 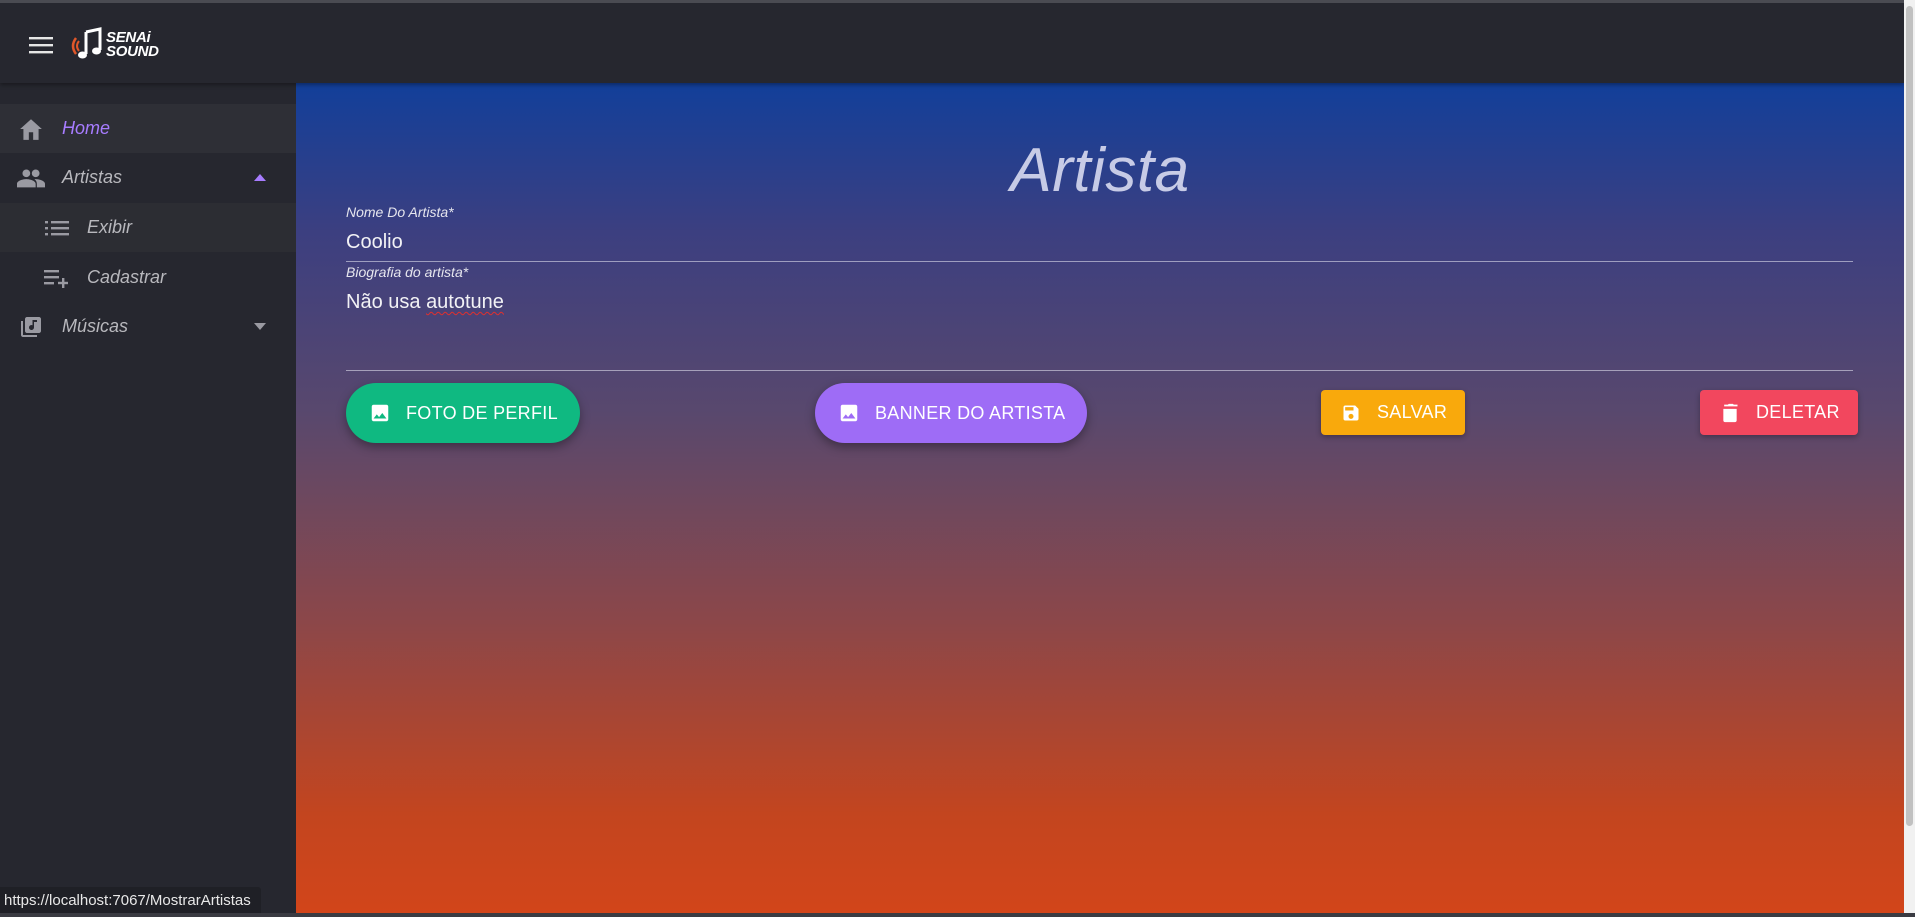 What do you see at coordinates (1798, 412) in the screenshot?
I see `delete-label: DELETAR` at bounding box center [1798, 412].